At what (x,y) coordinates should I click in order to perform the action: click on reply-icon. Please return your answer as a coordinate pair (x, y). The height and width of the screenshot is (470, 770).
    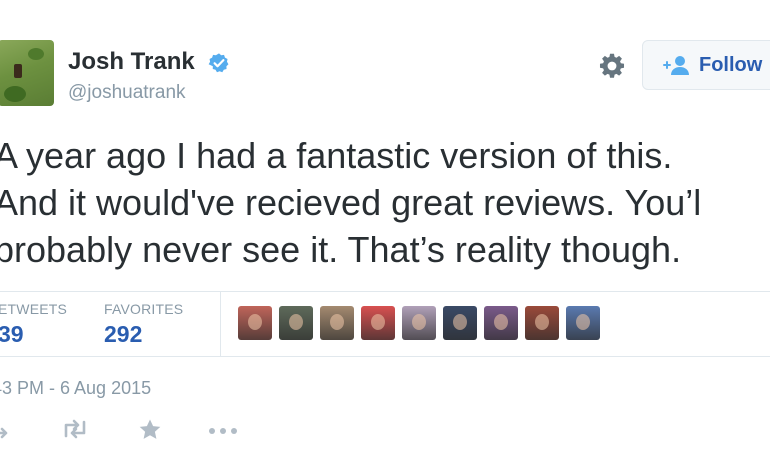
    Looking at the image, I should click on (4, 429).